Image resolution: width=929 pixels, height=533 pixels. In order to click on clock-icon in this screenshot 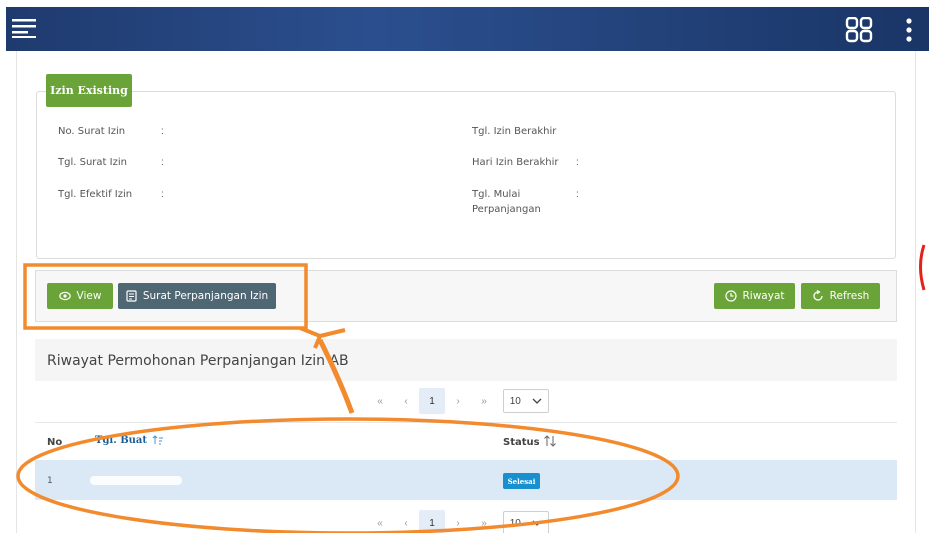, I will do `click(730, 296)`.